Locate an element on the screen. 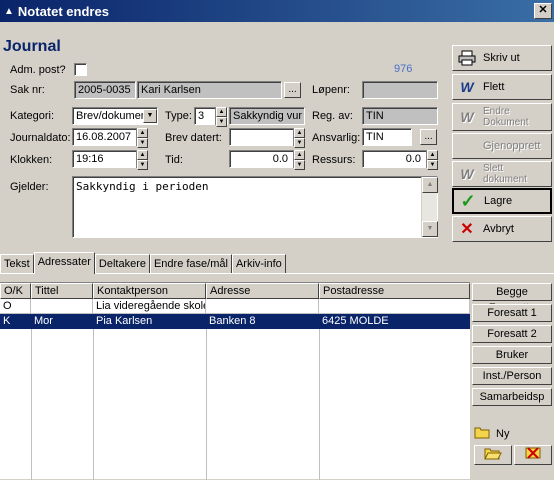 This screenshot has height=480, width=554. section-title: Journal is located at coordinates (32, 46).